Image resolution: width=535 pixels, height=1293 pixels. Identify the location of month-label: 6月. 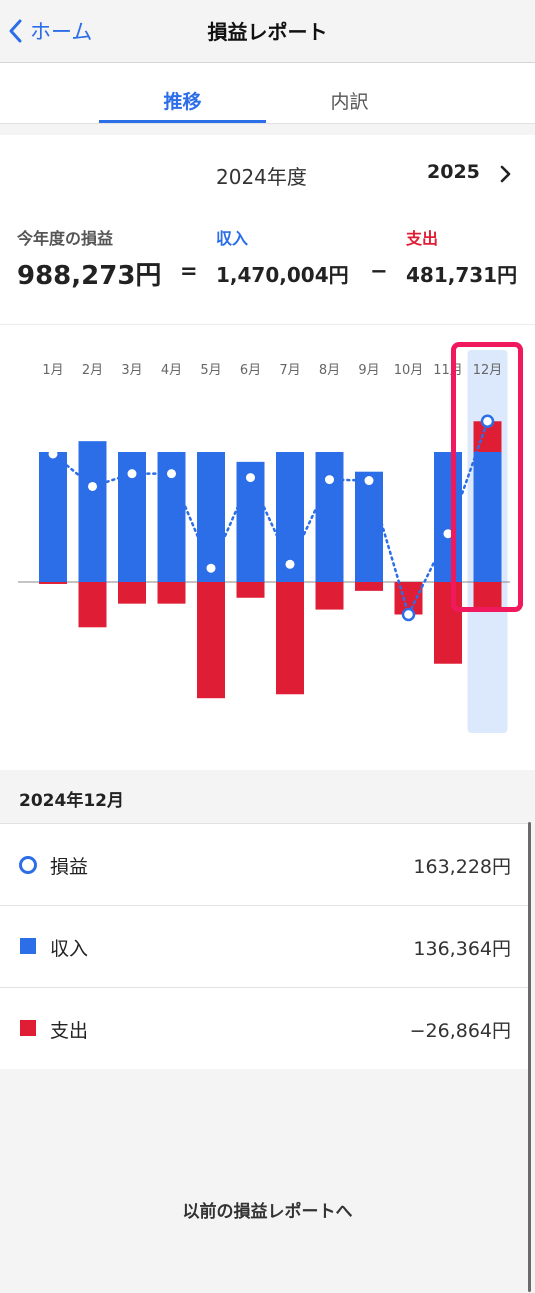
(250, 370).